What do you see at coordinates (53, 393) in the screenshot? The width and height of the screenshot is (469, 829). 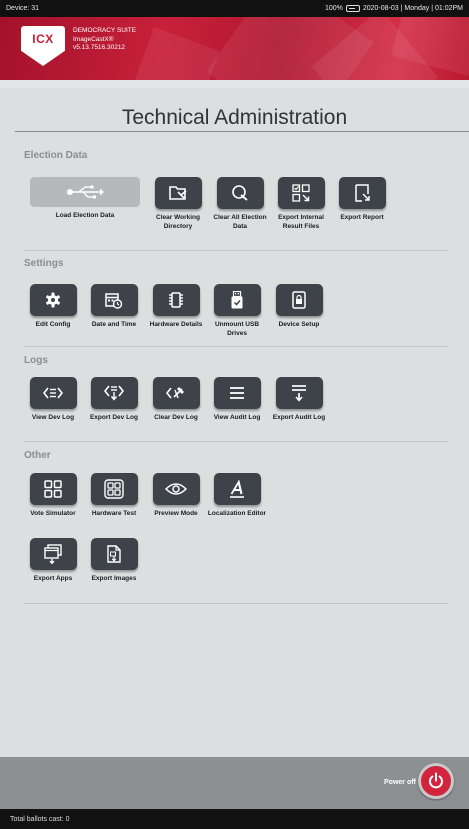 I see `code-icon` at bounding box center [53, 393].